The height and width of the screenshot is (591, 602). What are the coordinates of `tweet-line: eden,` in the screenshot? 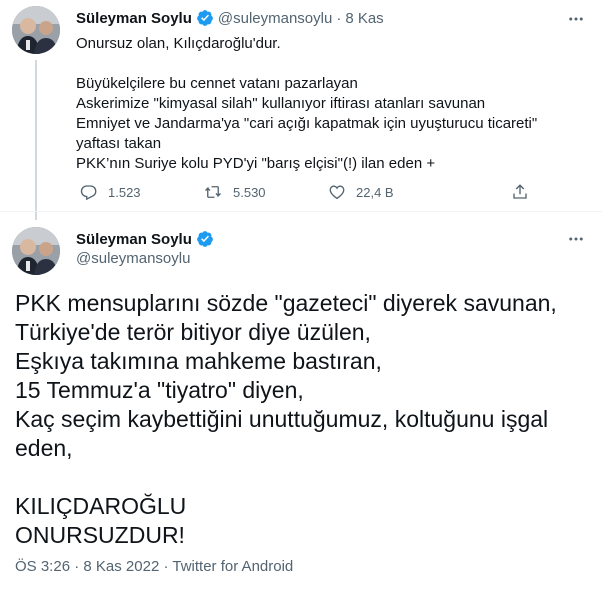 It's located at (44, 448).